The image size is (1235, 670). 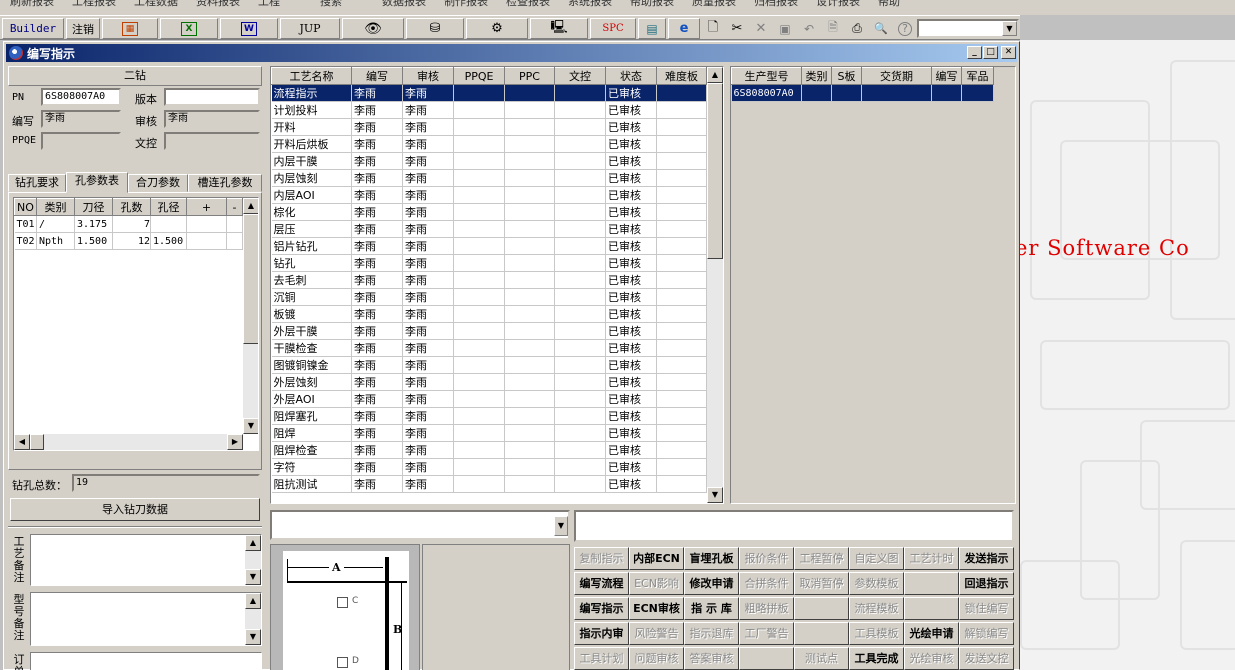 I want to click on tab-drill-requirements: 钻孔要求, so click(x=37, y=183).